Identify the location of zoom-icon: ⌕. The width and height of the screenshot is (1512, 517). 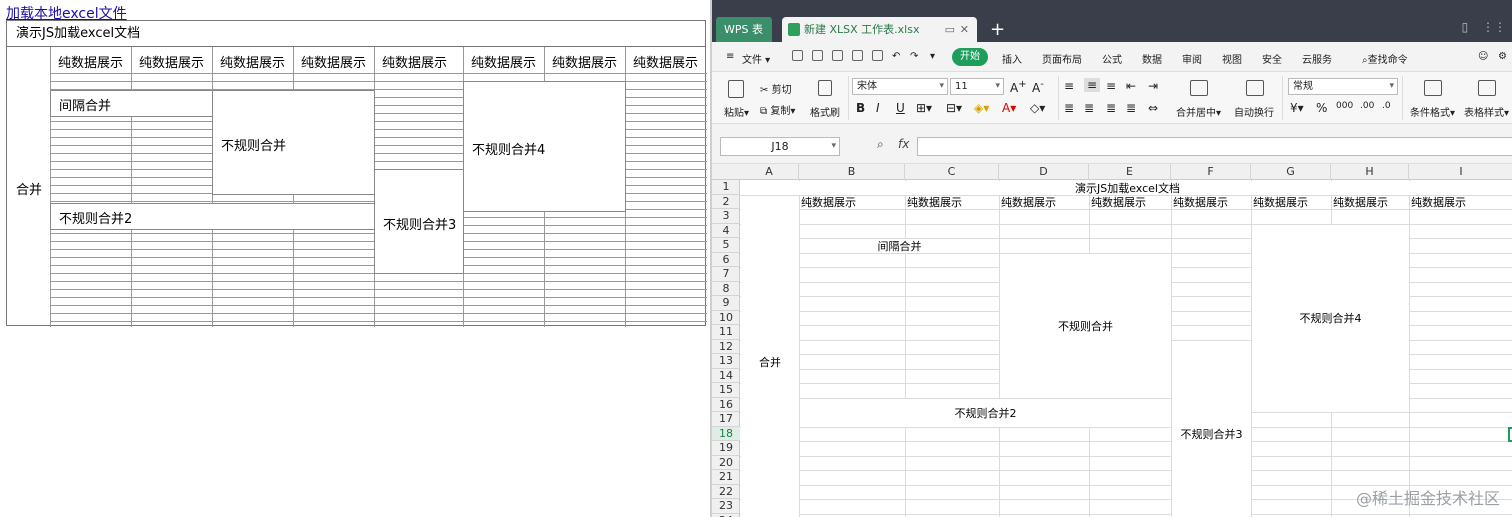
(880, 144).